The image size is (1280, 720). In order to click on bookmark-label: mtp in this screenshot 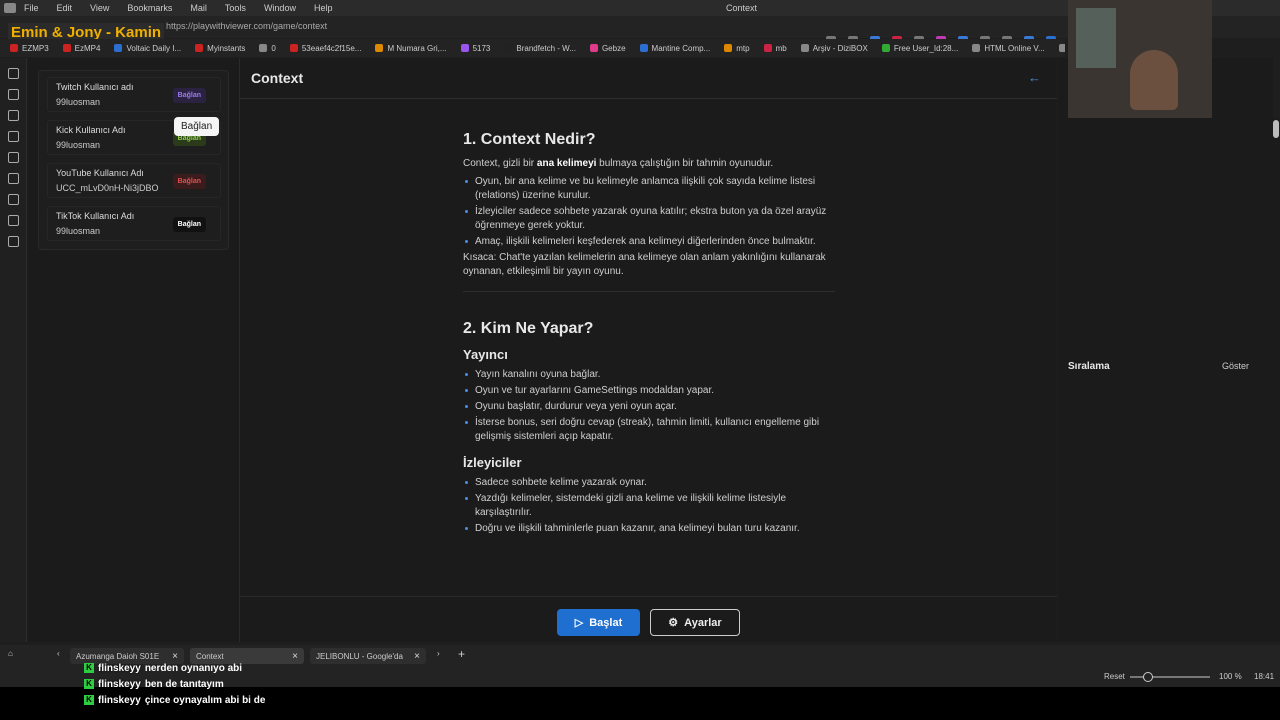, I will do `click(743, 48)`.